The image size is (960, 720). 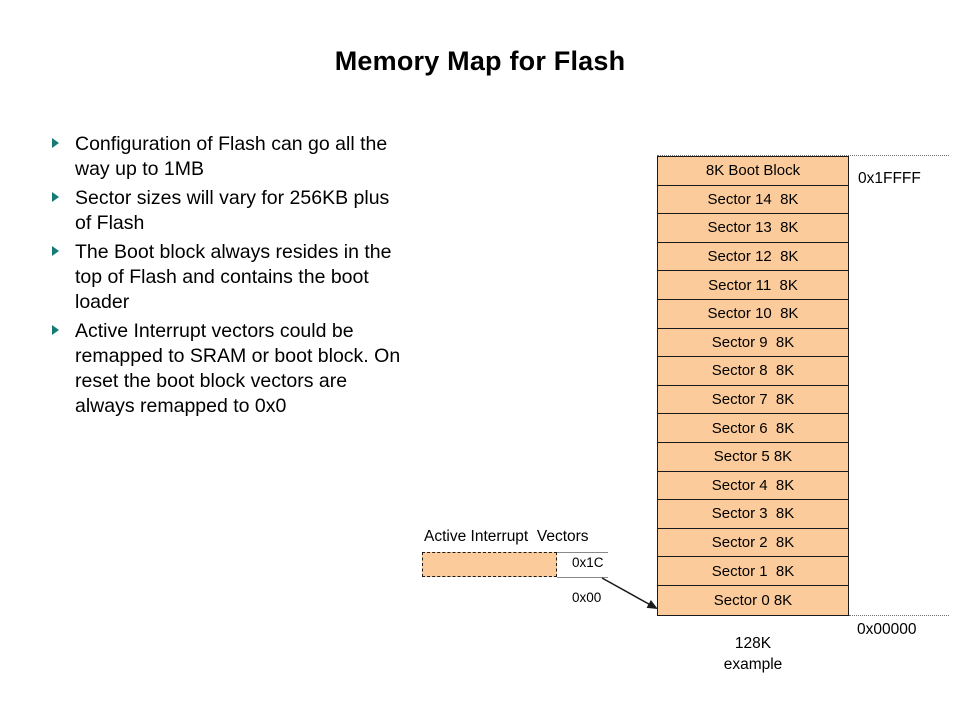 What do you see at coordinates (753, 486) in the screenshot?
I see `memory-block: Sector 4 8K` at bounding box center [753, 486].